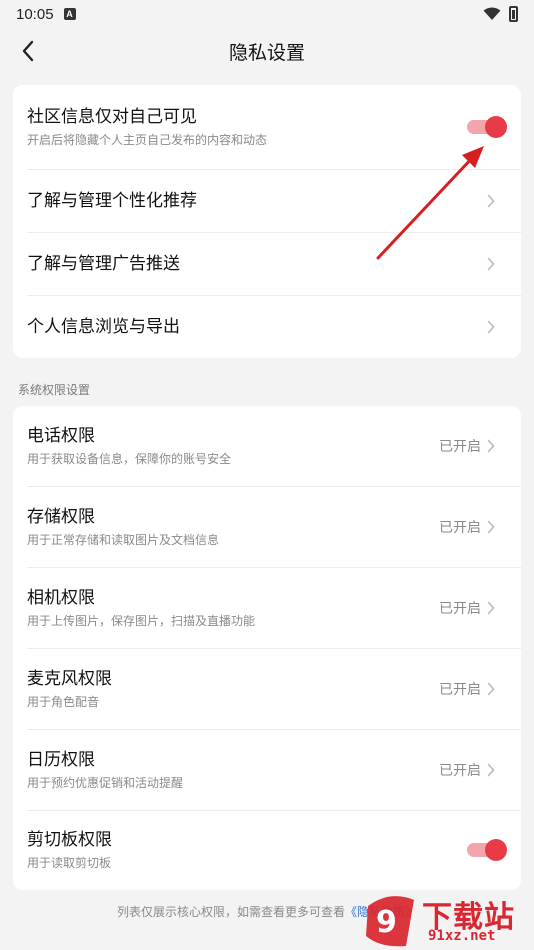  I want to click on row-label: 相机权限, so click(61, 597).